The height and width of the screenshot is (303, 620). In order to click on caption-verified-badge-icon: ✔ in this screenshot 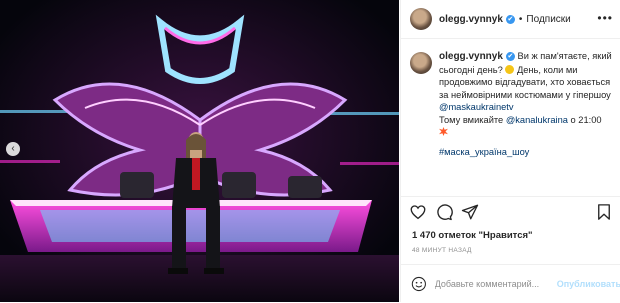, I will do `click(510, 57)`.